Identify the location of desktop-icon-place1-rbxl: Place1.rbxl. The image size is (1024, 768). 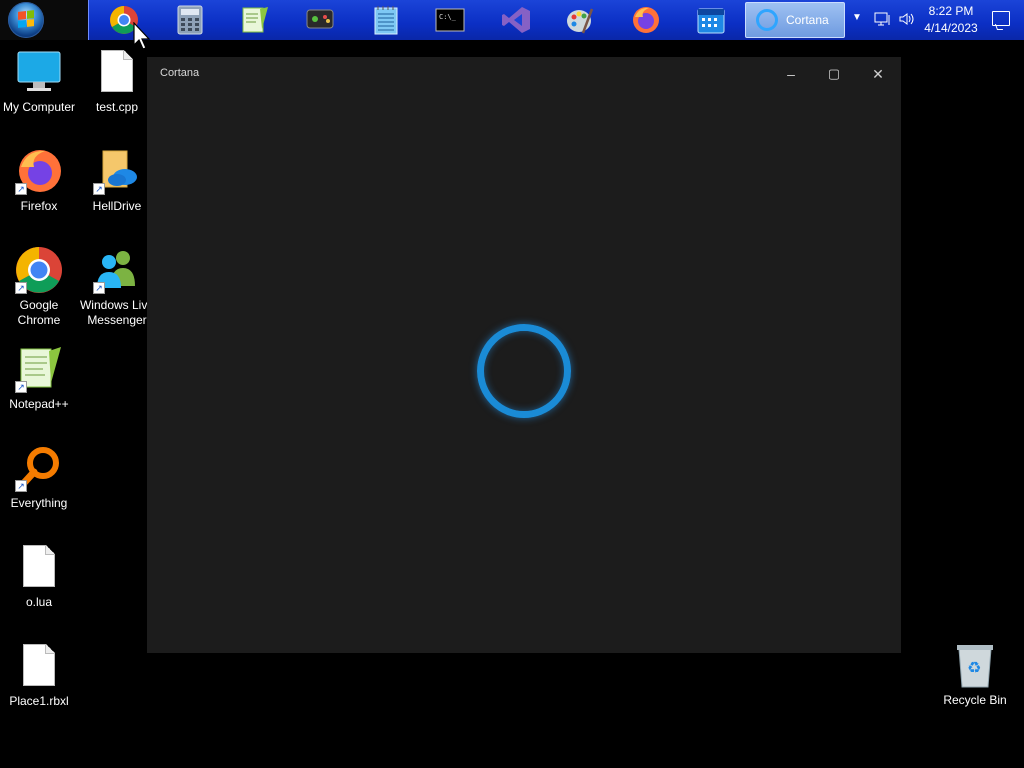
(39, 675).